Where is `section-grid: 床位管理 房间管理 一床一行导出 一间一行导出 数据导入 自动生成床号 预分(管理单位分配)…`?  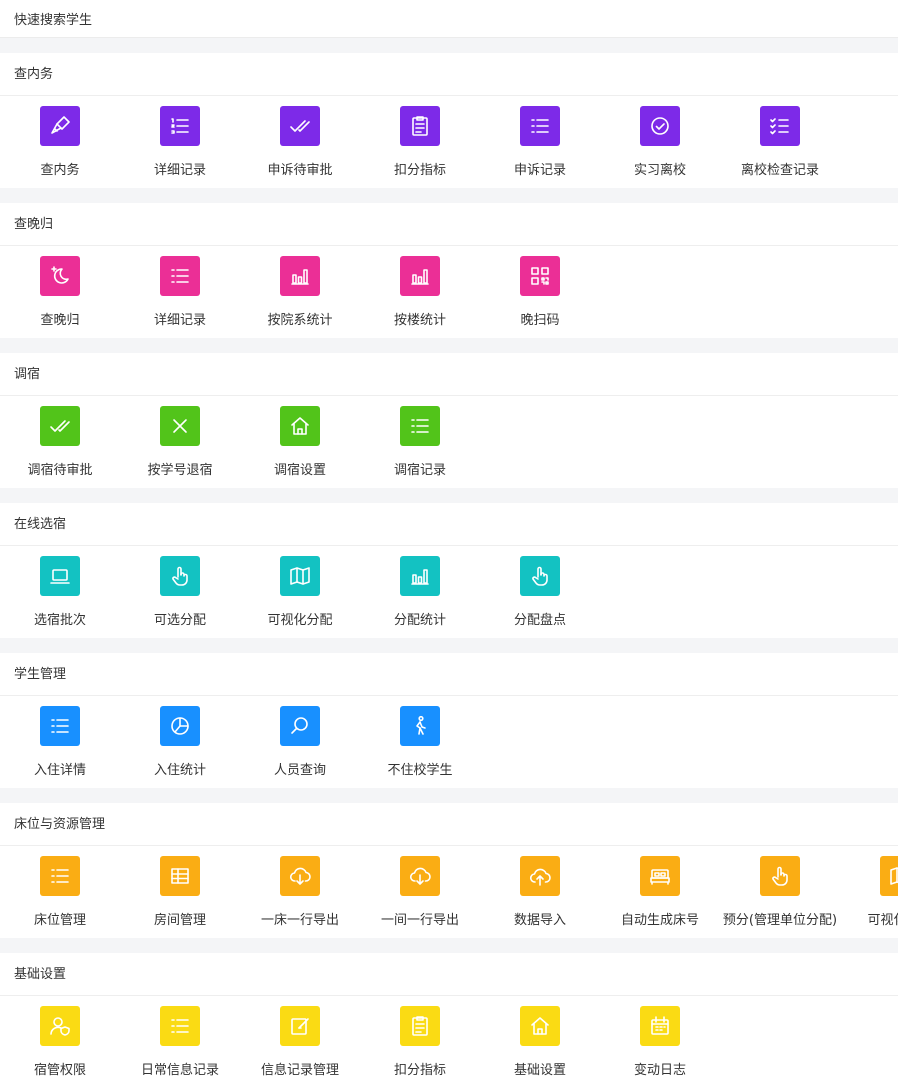
section-grid: 床位管理 房间管理 一床一行导出 一间一行导出 数据导入 自动生成床号 预分(管理单位分配)… is located at coordinates (449, 892).